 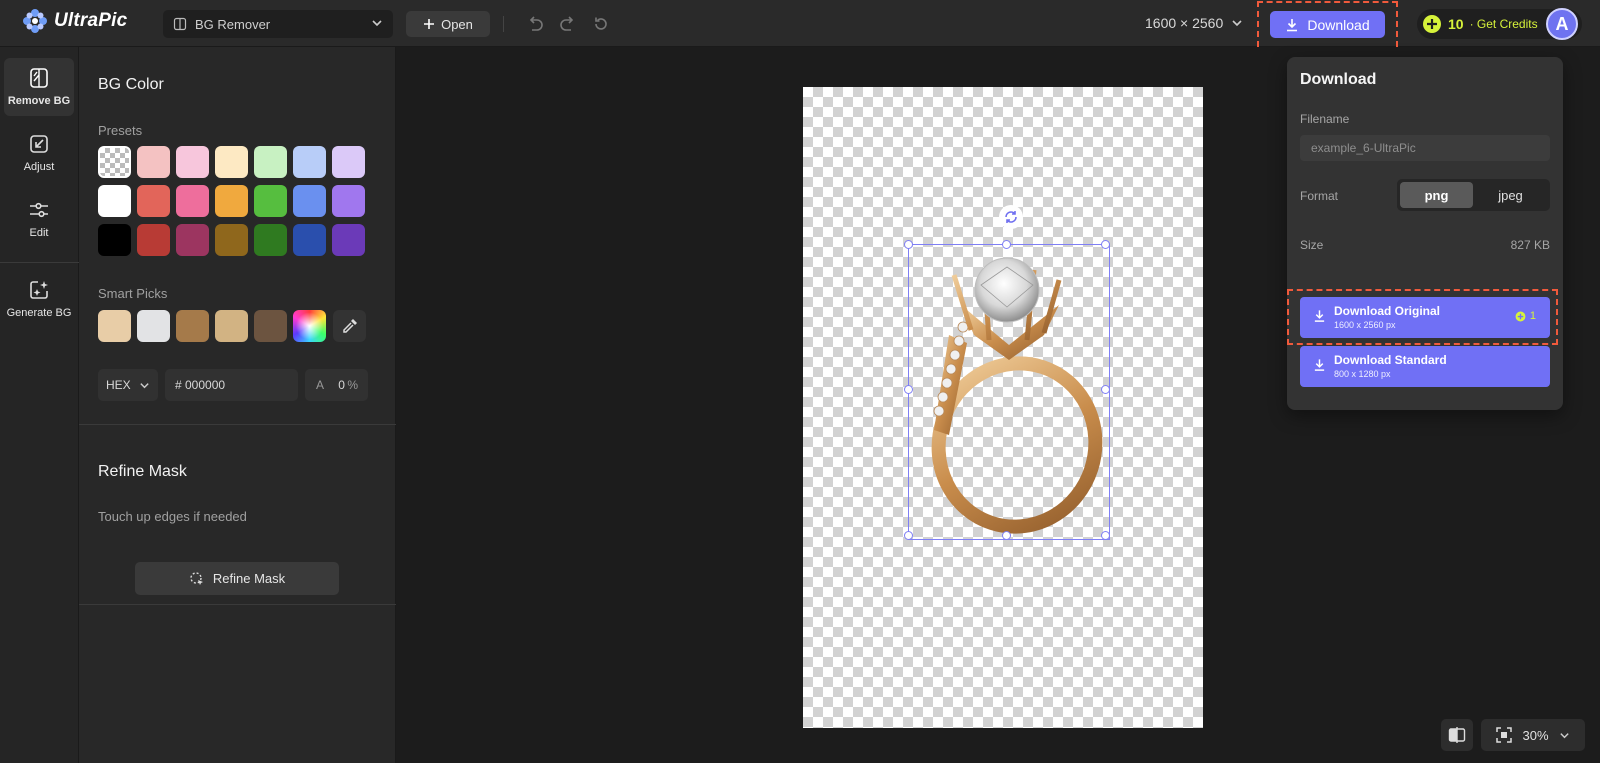 What do you see at coordinates (231, 385) in the screenshot?
I see `hex-input: # 000000` at bounding box center [231, 385].